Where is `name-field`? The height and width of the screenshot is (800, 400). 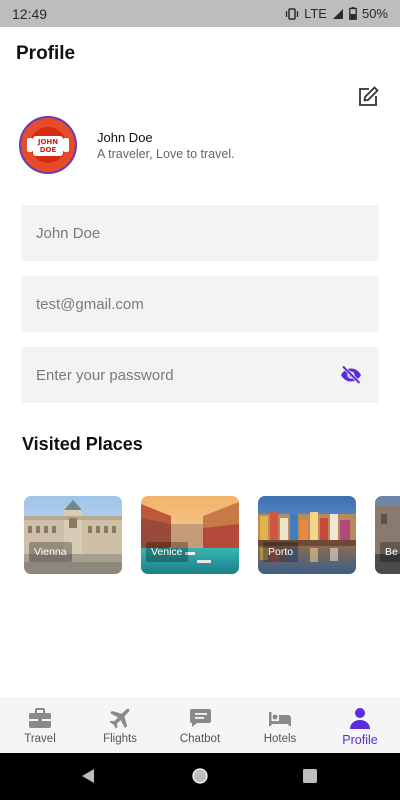
name-field is located at coordinates (200, 233).